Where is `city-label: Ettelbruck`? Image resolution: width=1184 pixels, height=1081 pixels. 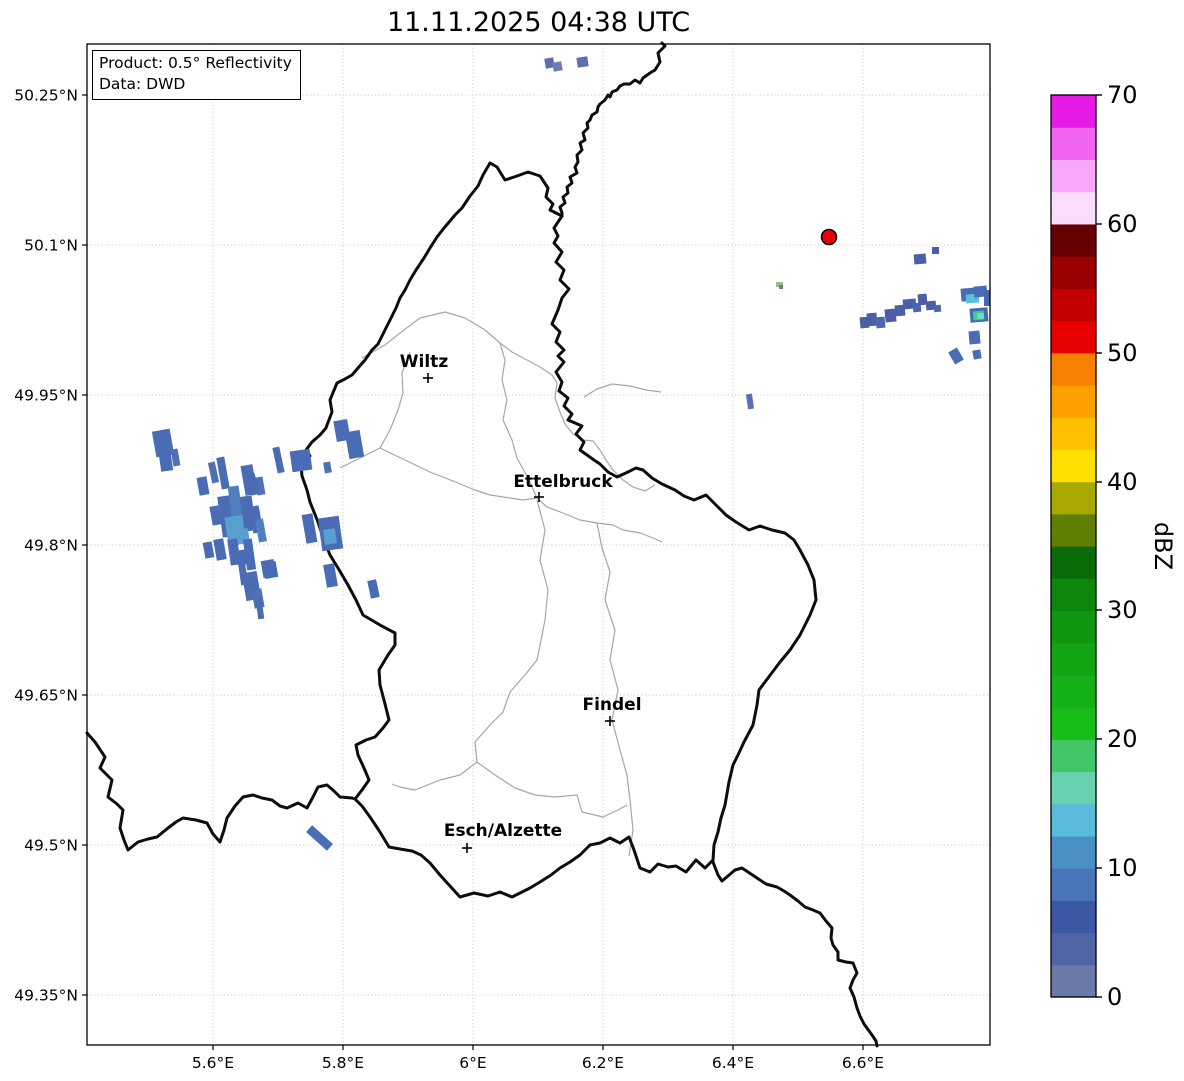 city-label: Ettelbruck is located at coordinates (563, 482).